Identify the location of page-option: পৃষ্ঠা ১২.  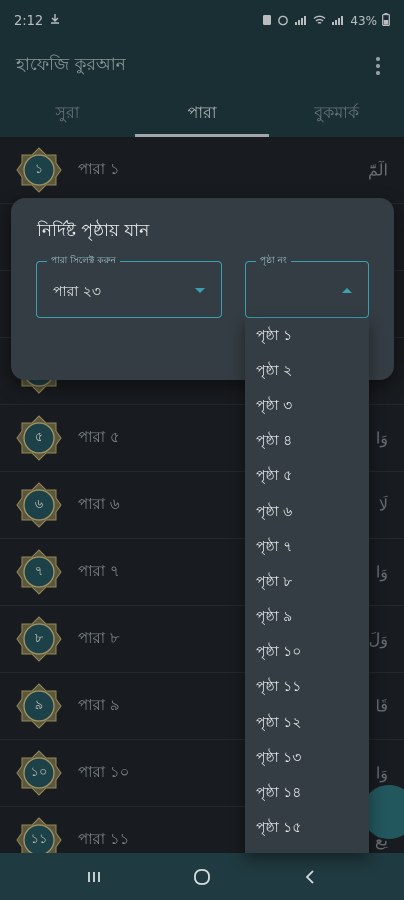
(307, 722).